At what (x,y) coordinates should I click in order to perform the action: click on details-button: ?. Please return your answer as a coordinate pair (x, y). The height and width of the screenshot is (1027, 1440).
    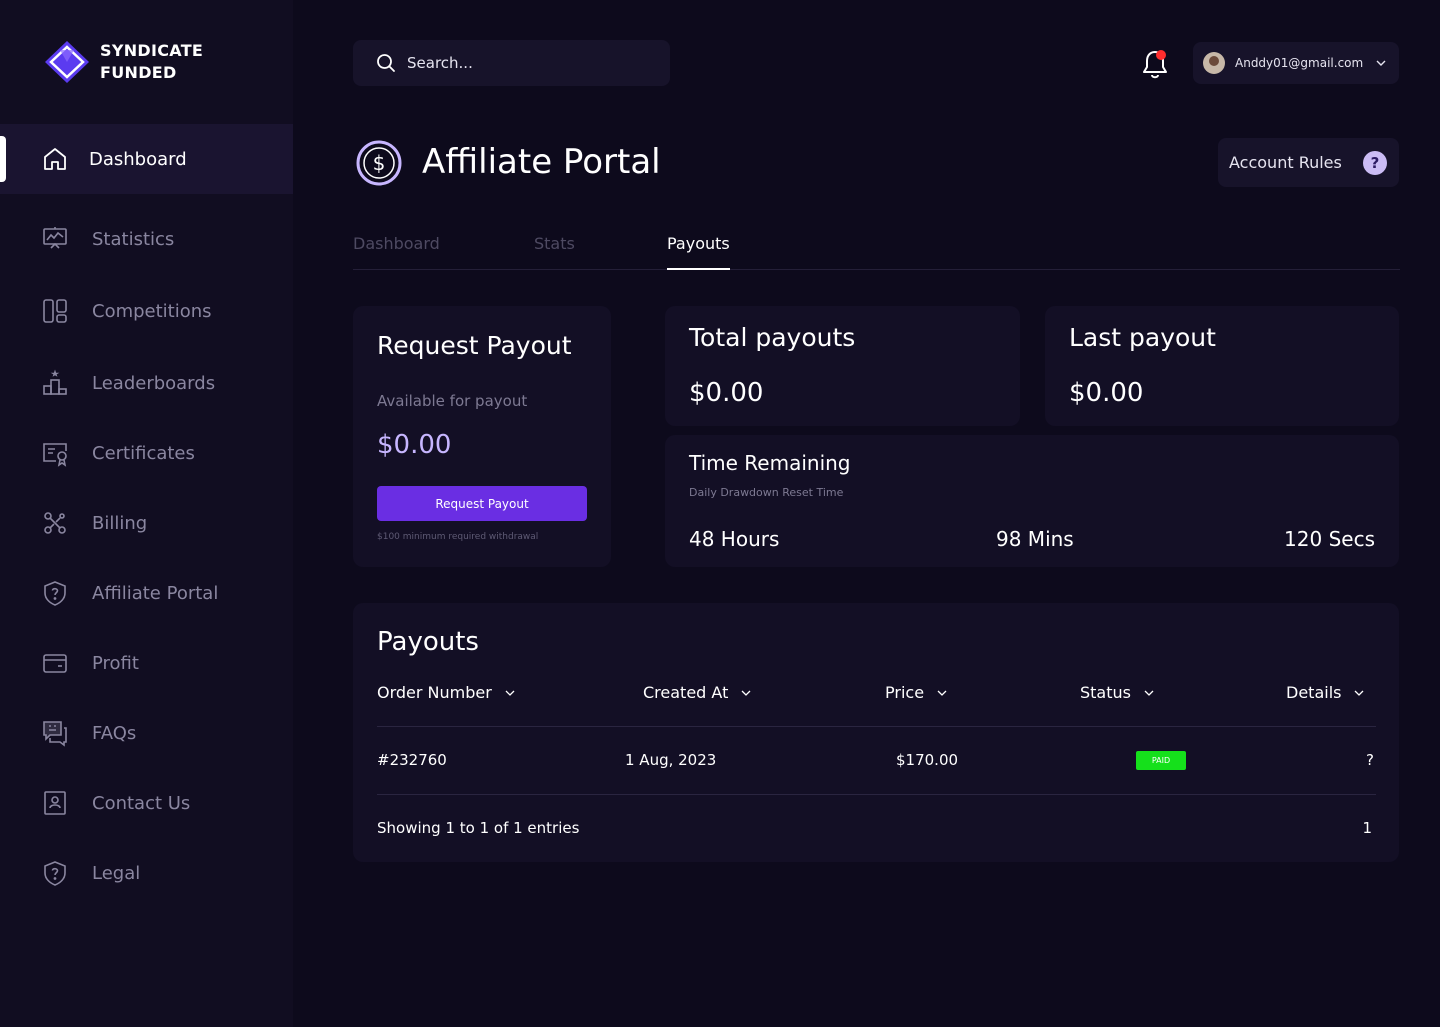
    Looking at the image, I should click on (1370, 760).